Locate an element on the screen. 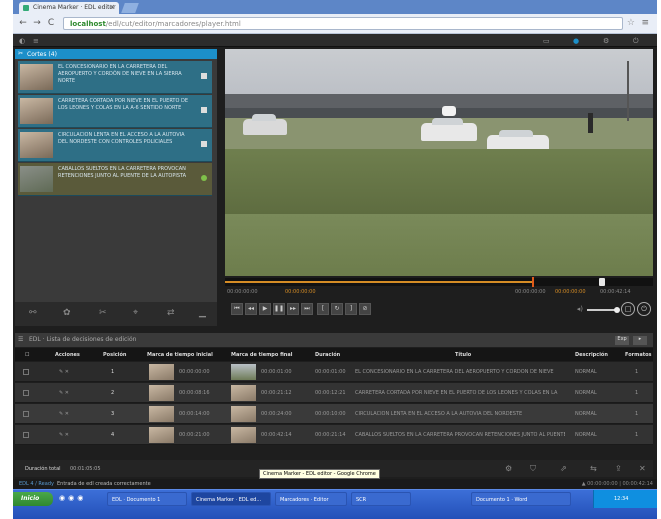 The width and height of the screenshot is (661, 519). mark-in-icon: [ is located at coordinates (323, 309).